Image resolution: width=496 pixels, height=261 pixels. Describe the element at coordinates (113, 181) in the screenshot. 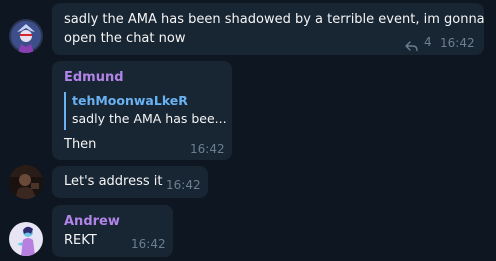

I see `message-text: Let's address it` at that location.